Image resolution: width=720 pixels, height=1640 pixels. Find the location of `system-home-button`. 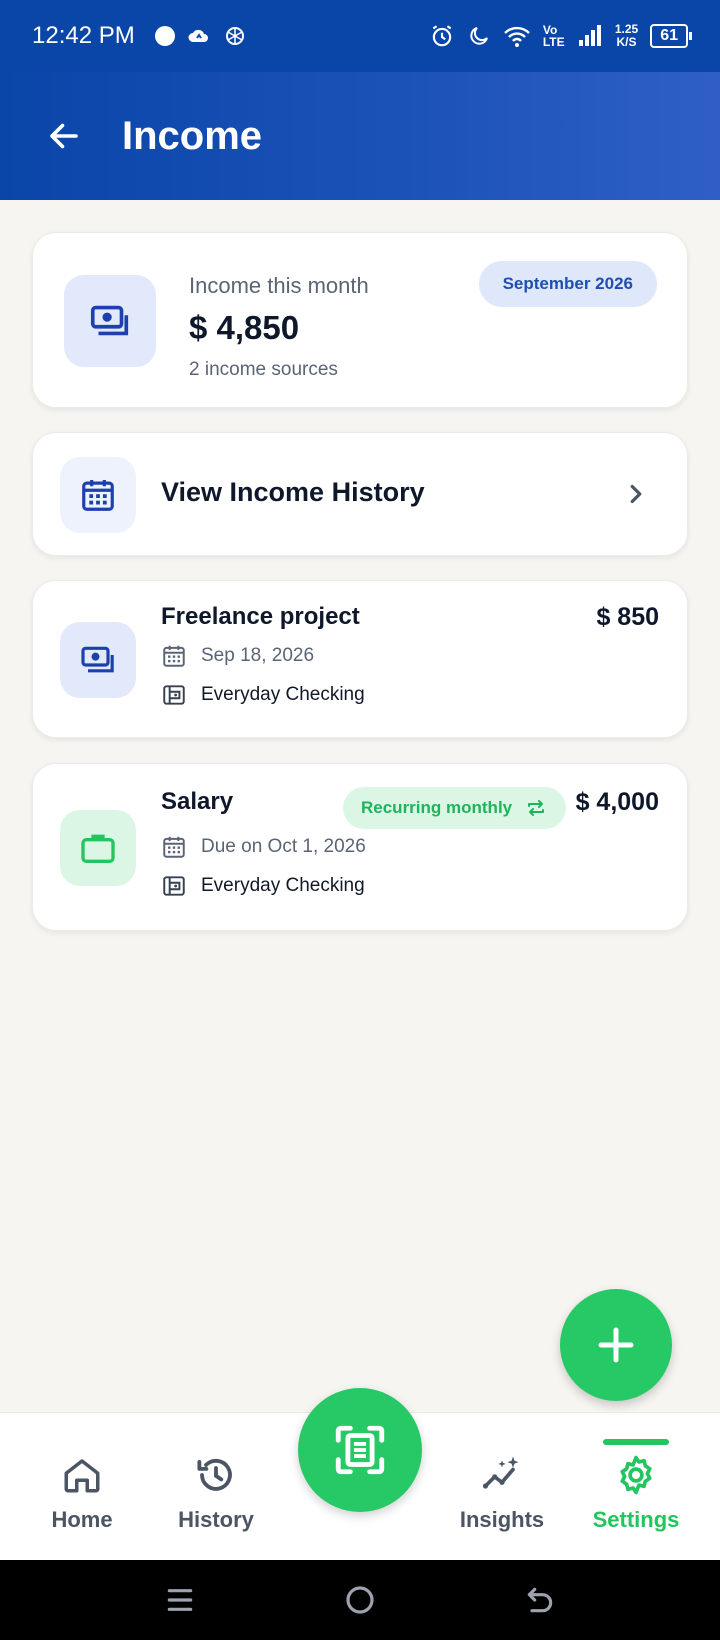

system-home-button is located at coordinates (360, 1600).